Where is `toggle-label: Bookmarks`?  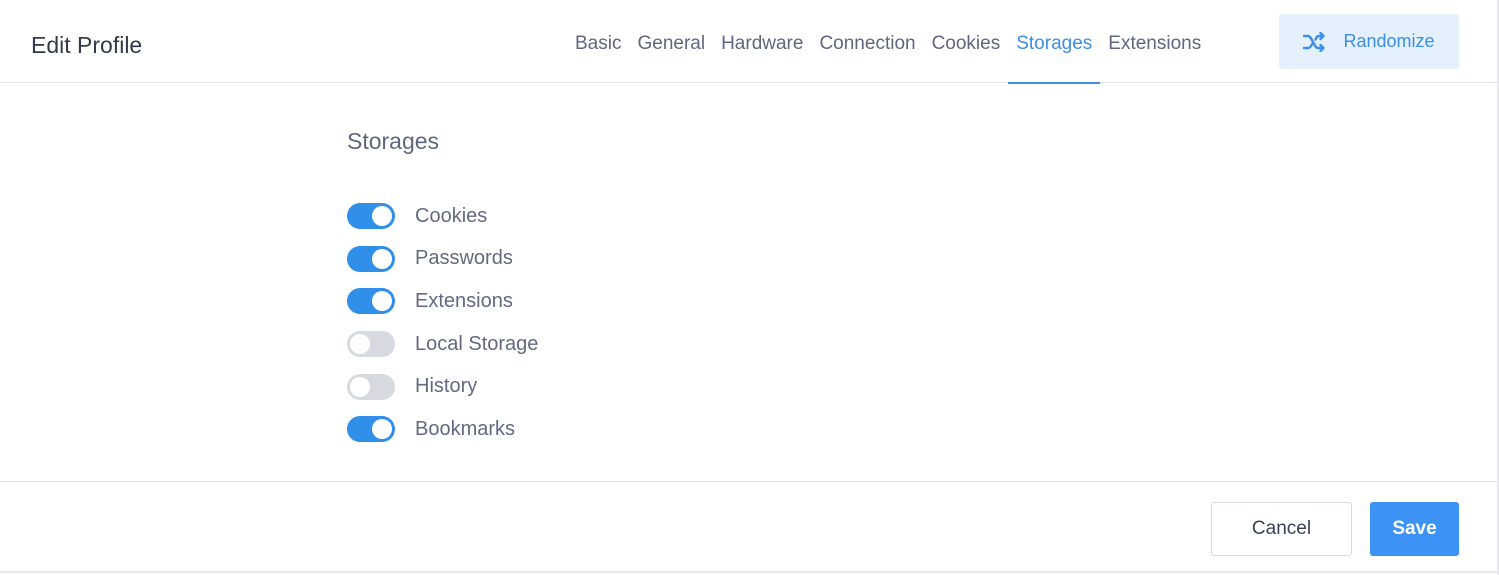 toggle-label: Bookmarks is located at coordinates (465, 428).